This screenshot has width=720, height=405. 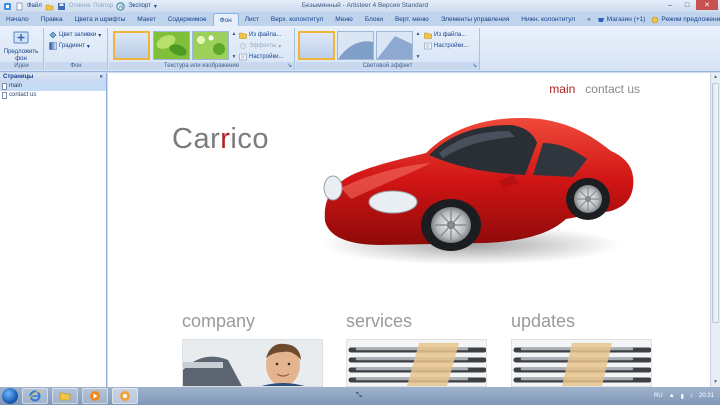 I want to click on taskbar-explorer-button, so click(x=65, y=396).